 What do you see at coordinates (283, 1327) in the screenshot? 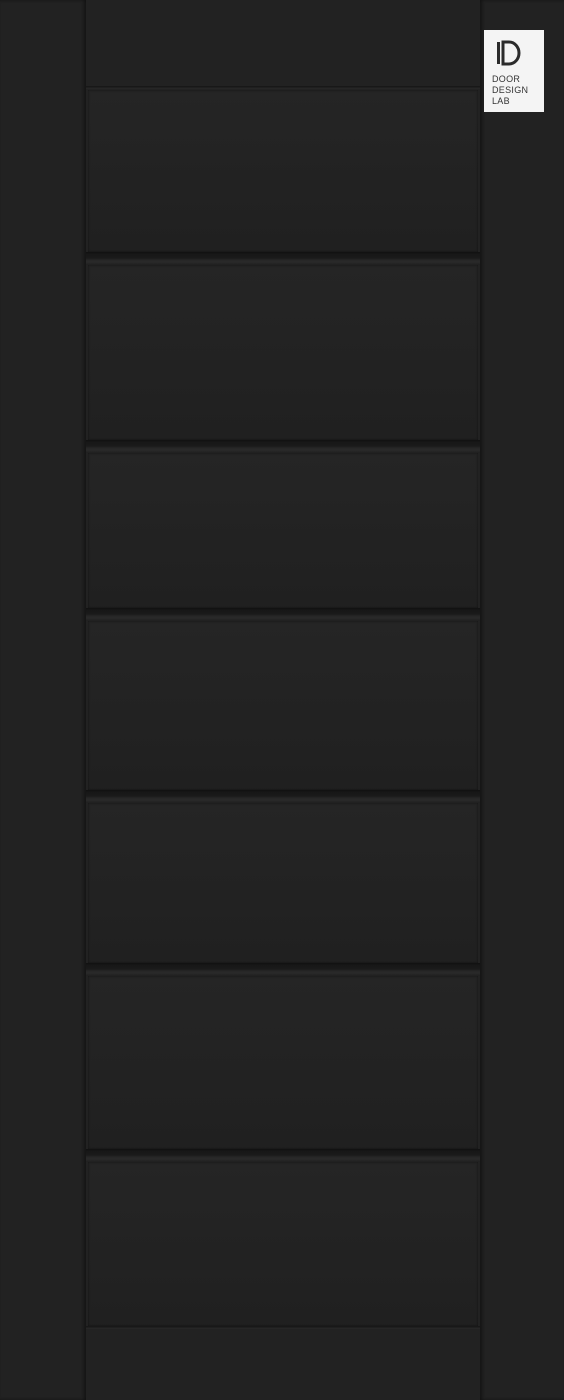
I see `bottom-rail-line` at bounding box center [283, 1327].